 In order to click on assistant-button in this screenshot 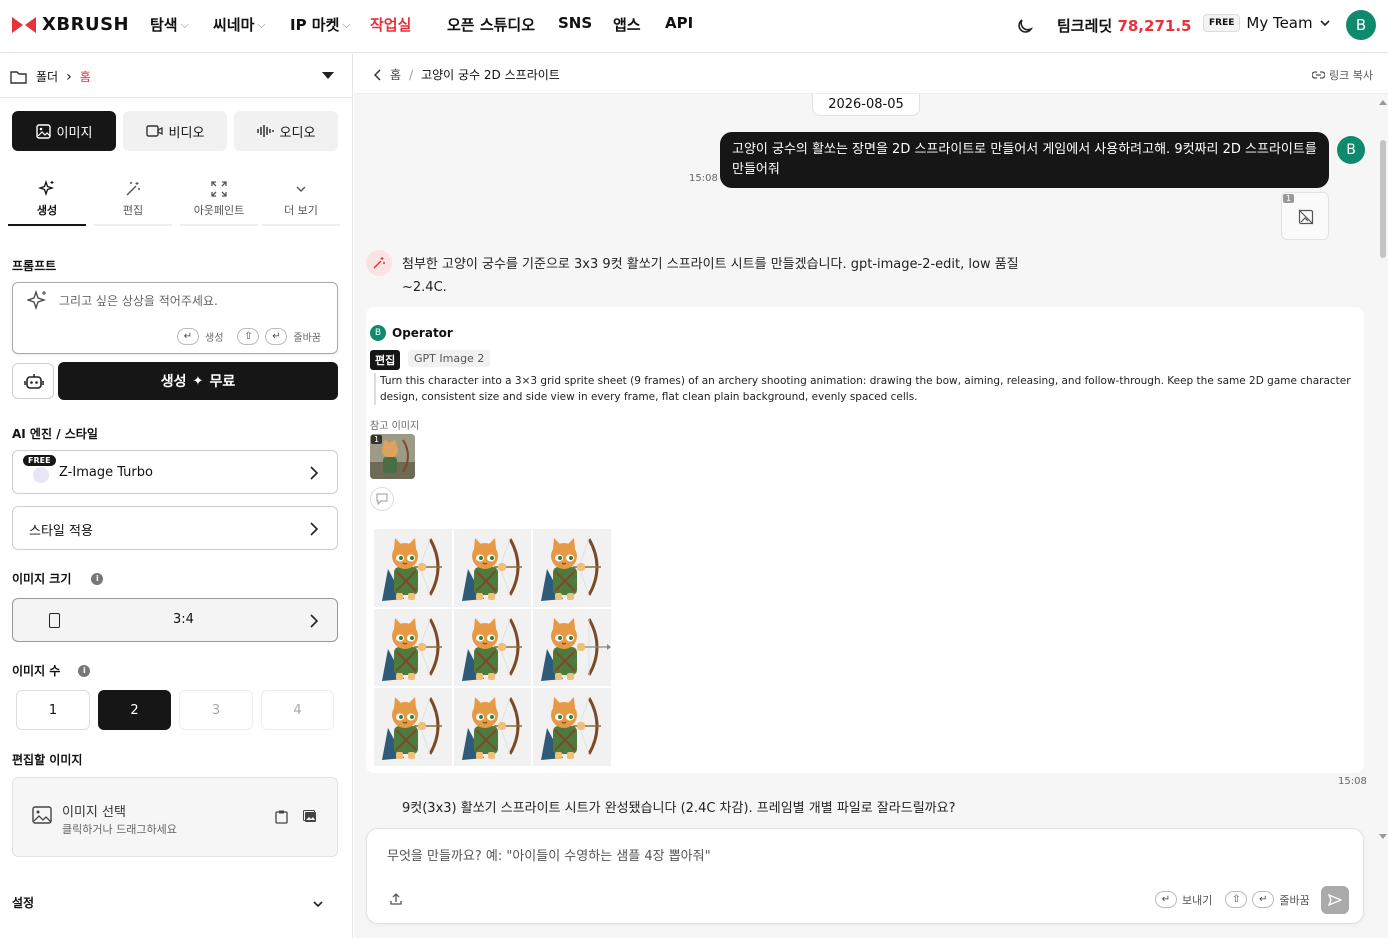, I will do `click(33, 381)`.